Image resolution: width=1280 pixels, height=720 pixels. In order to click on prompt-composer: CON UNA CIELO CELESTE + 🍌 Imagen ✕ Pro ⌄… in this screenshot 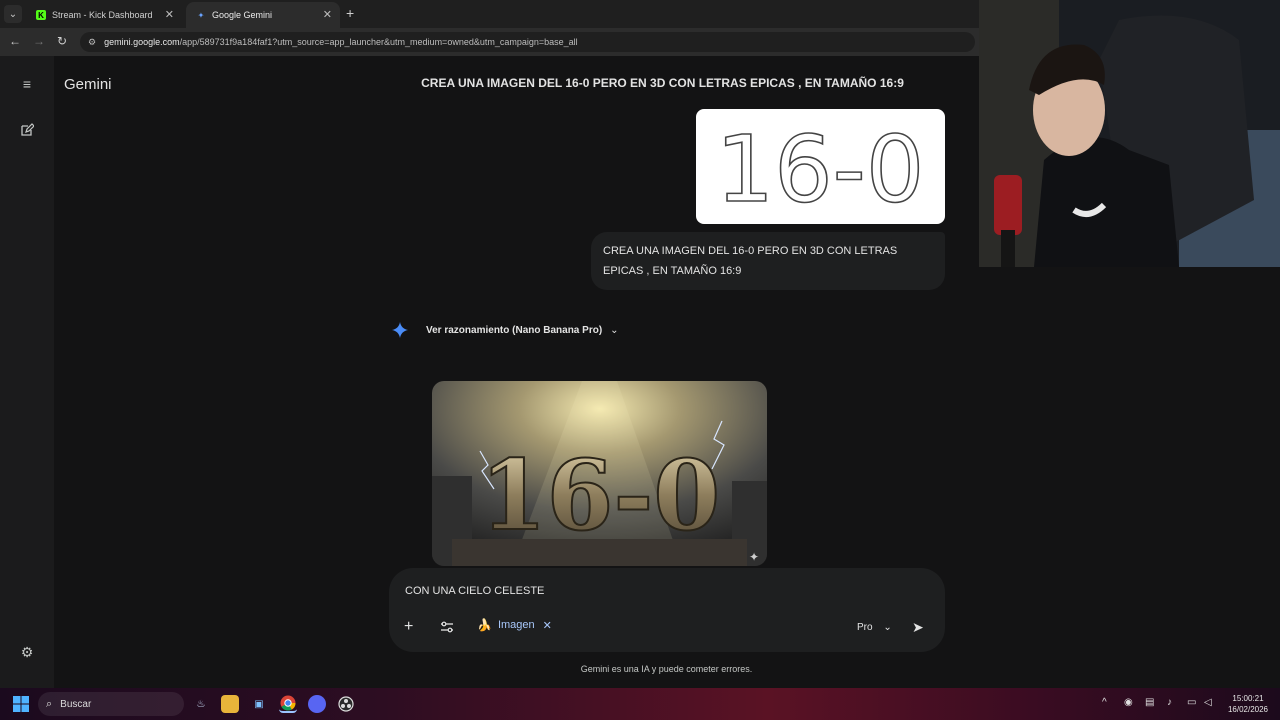, I will do `click(667, 610)`.